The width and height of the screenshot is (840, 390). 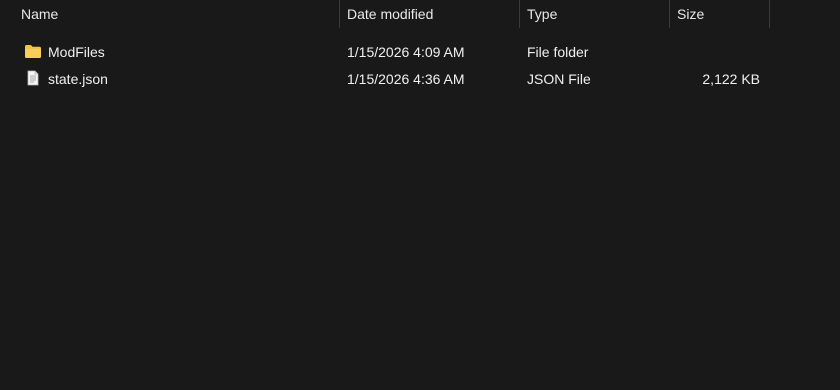 What do you see at coordinates (769, 14) in the screenshot?
I see `column-separator-size` at bounding box center [769, 14].